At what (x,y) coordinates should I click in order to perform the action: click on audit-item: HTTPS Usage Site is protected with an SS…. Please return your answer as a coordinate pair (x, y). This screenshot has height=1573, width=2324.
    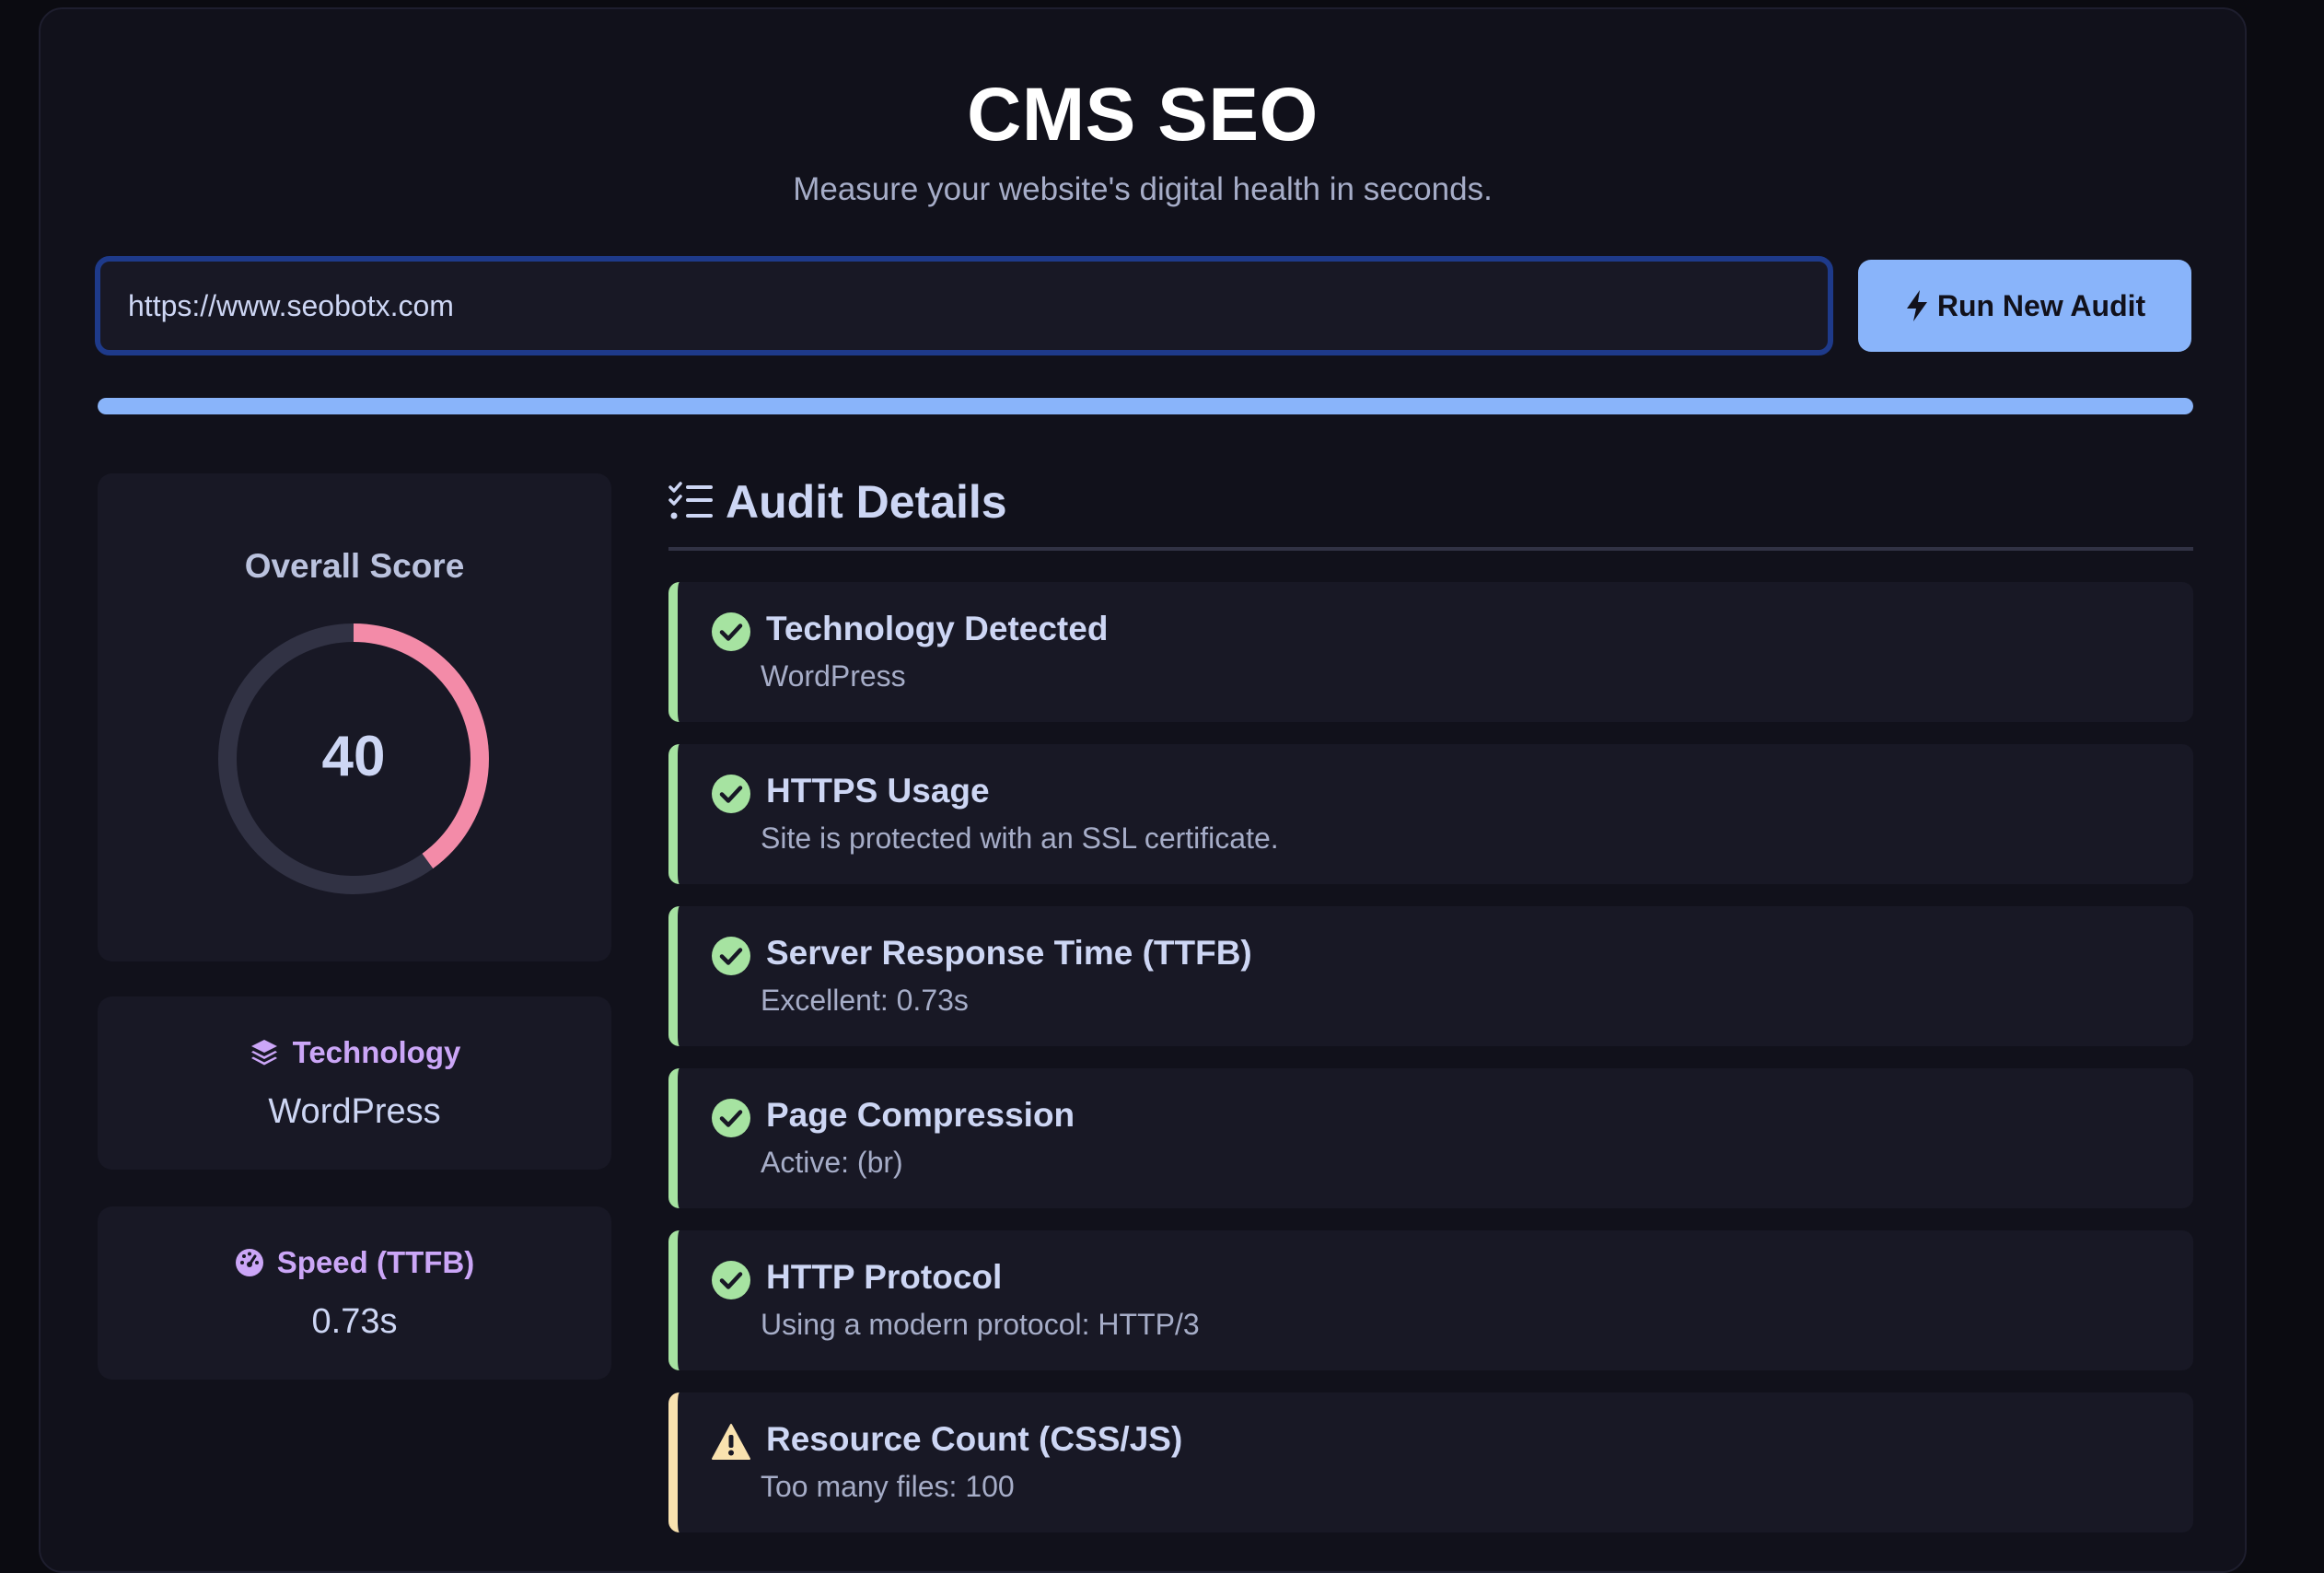
    Looking at the image, I should click on (1430, 814).